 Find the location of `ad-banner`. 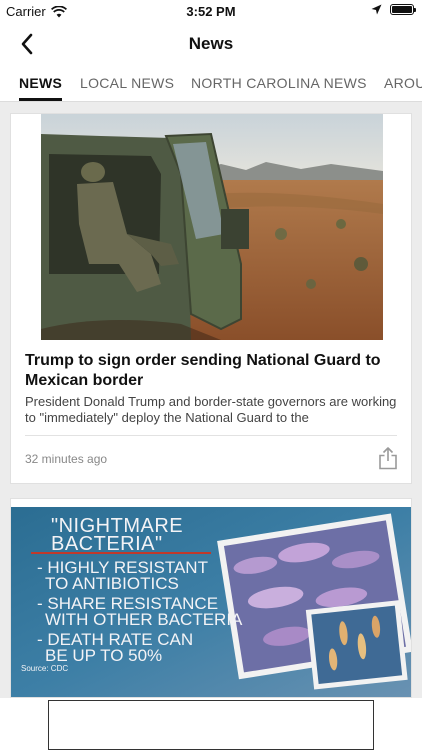

ad-banner is located at coordinates (211, 725).